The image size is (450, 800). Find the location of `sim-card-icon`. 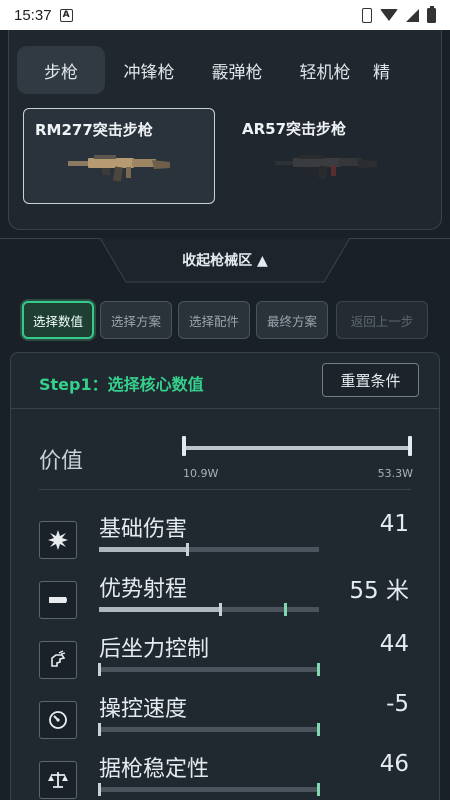

sim-card-icon is located at coordinates (367, 15).